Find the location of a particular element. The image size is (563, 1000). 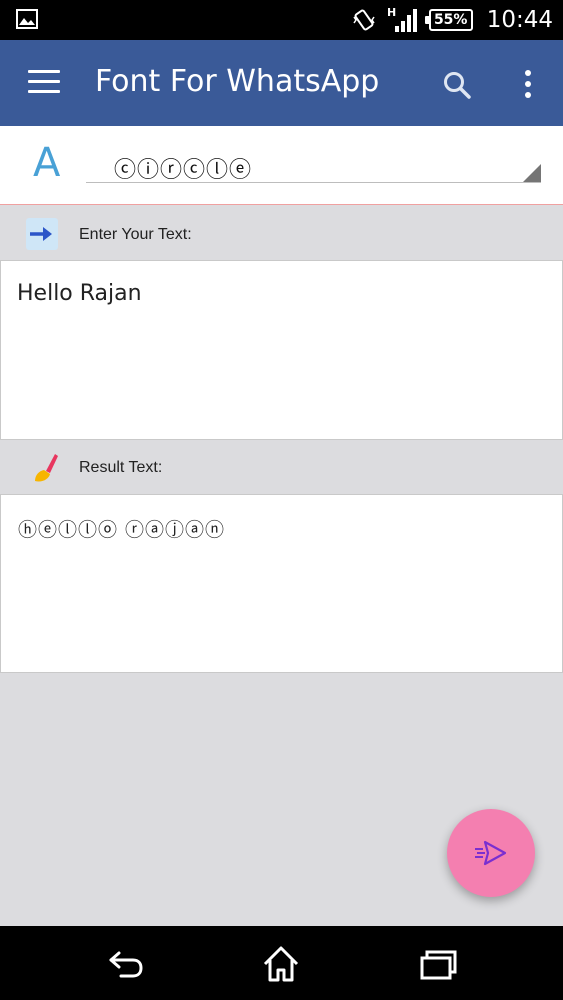

battery-icon: 55% is located at coordinates (448, 20).